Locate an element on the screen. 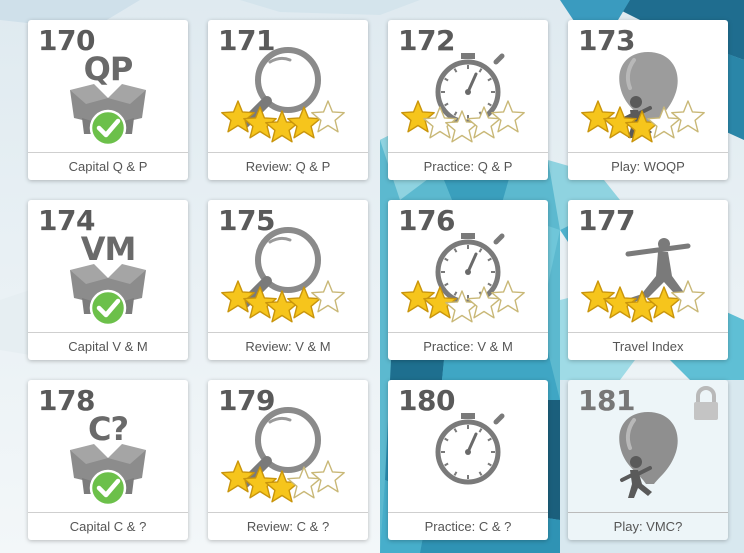 The height and width of the screenshot is (553, 744). lock-icon is located at coordinates (706, 403).